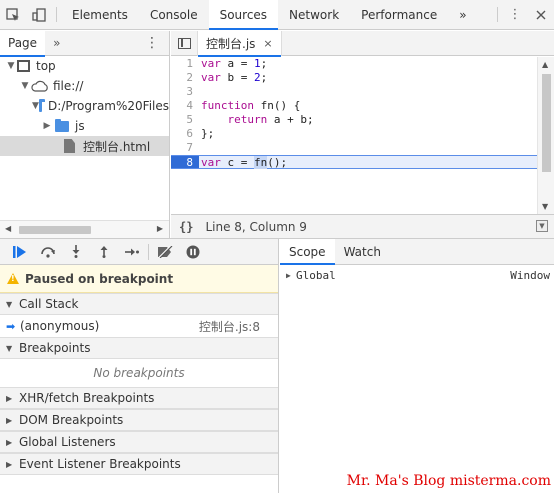  I want to click on code-line: 3, so click(354, 92).